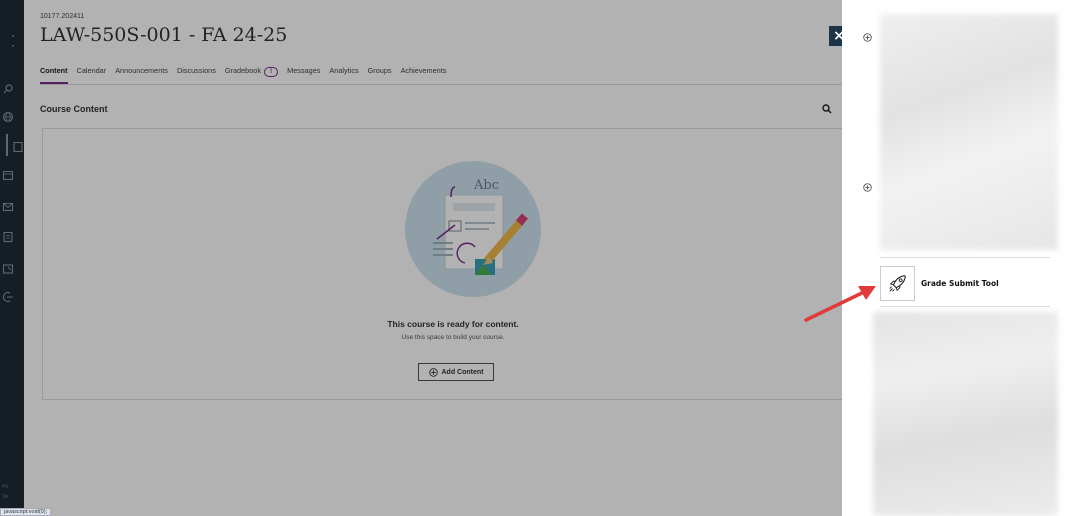 The width and height of the screenshot is (1065, 516). I want to click on search-nav-icon, so click(8, 87).